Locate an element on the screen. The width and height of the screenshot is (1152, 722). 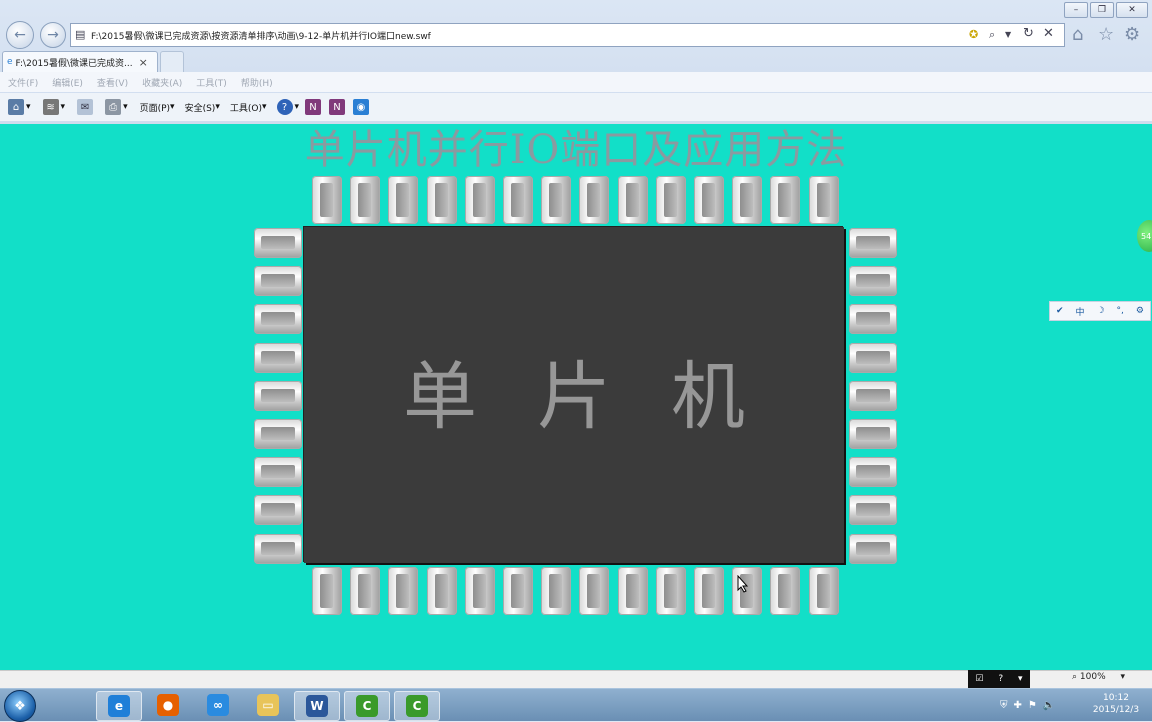
tab-close-icon: × is located at coordinates (143, 62).